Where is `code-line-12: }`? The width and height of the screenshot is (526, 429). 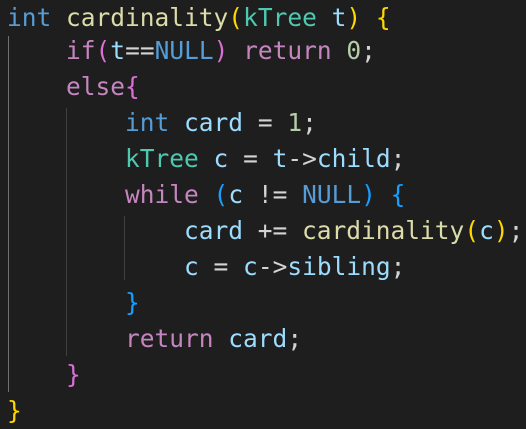 code-line-12: } is located at coordinates (14, 411).